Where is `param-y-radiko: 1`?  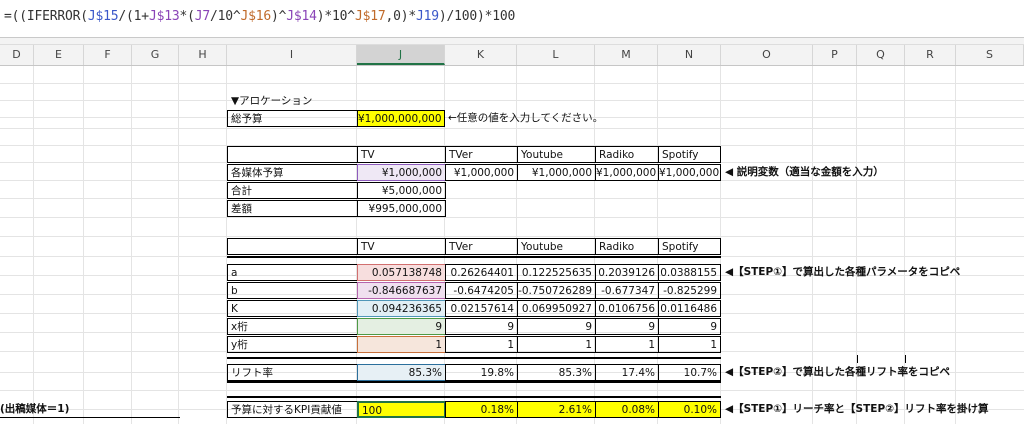 param-y-radiko: 1 is located at coordinates (627, 344).